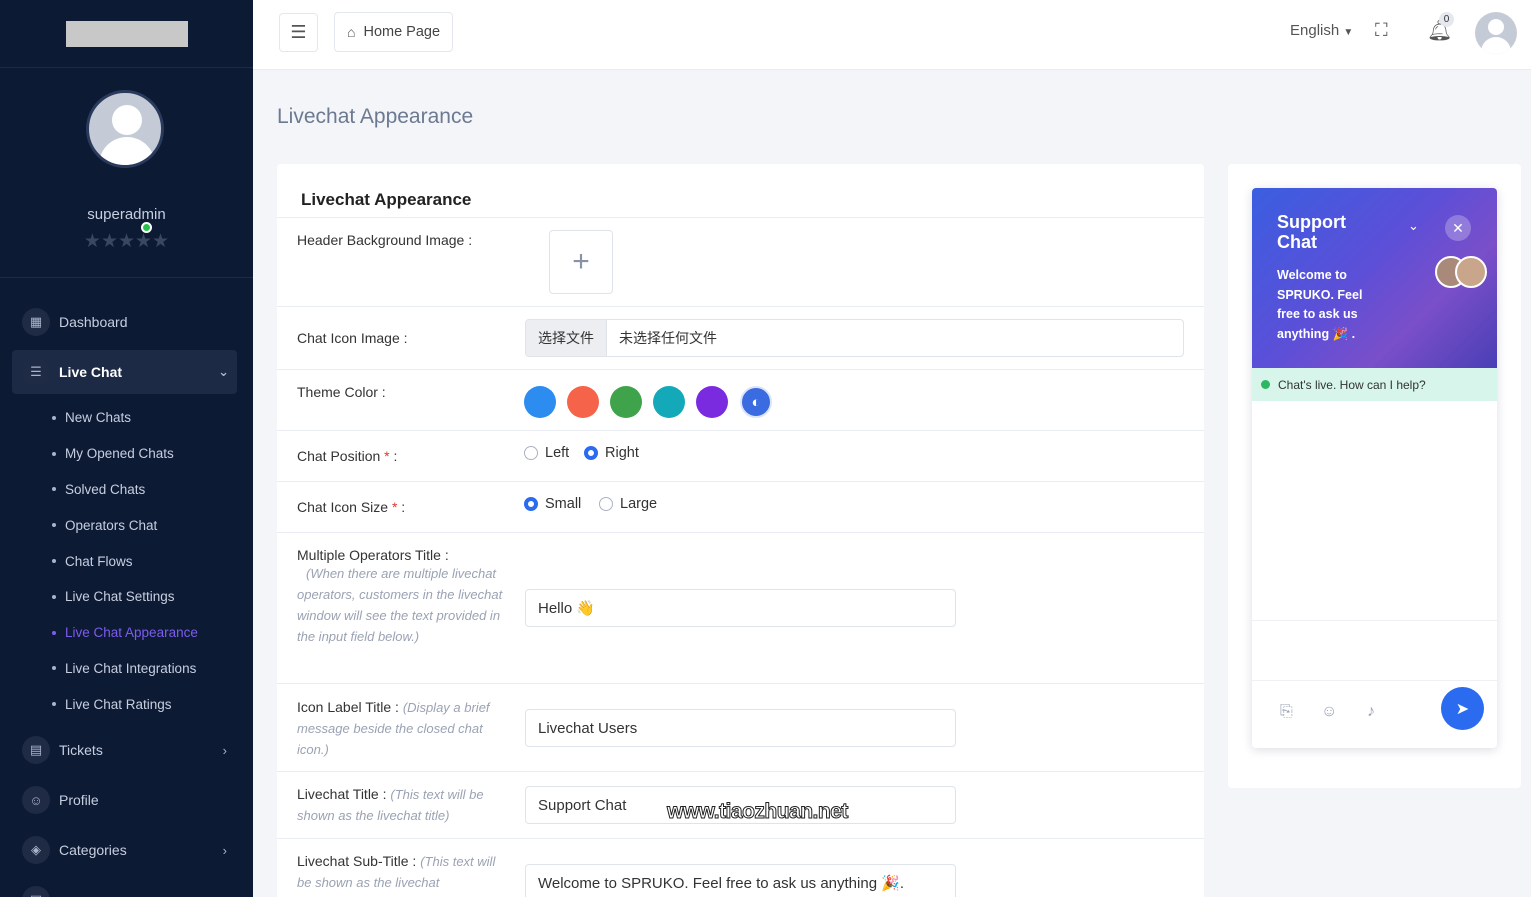  What do you see at coordinates (1348, 32) in the screenshot?
I see `caret-down-icon: ▼` at bounding box center [1348, 32].